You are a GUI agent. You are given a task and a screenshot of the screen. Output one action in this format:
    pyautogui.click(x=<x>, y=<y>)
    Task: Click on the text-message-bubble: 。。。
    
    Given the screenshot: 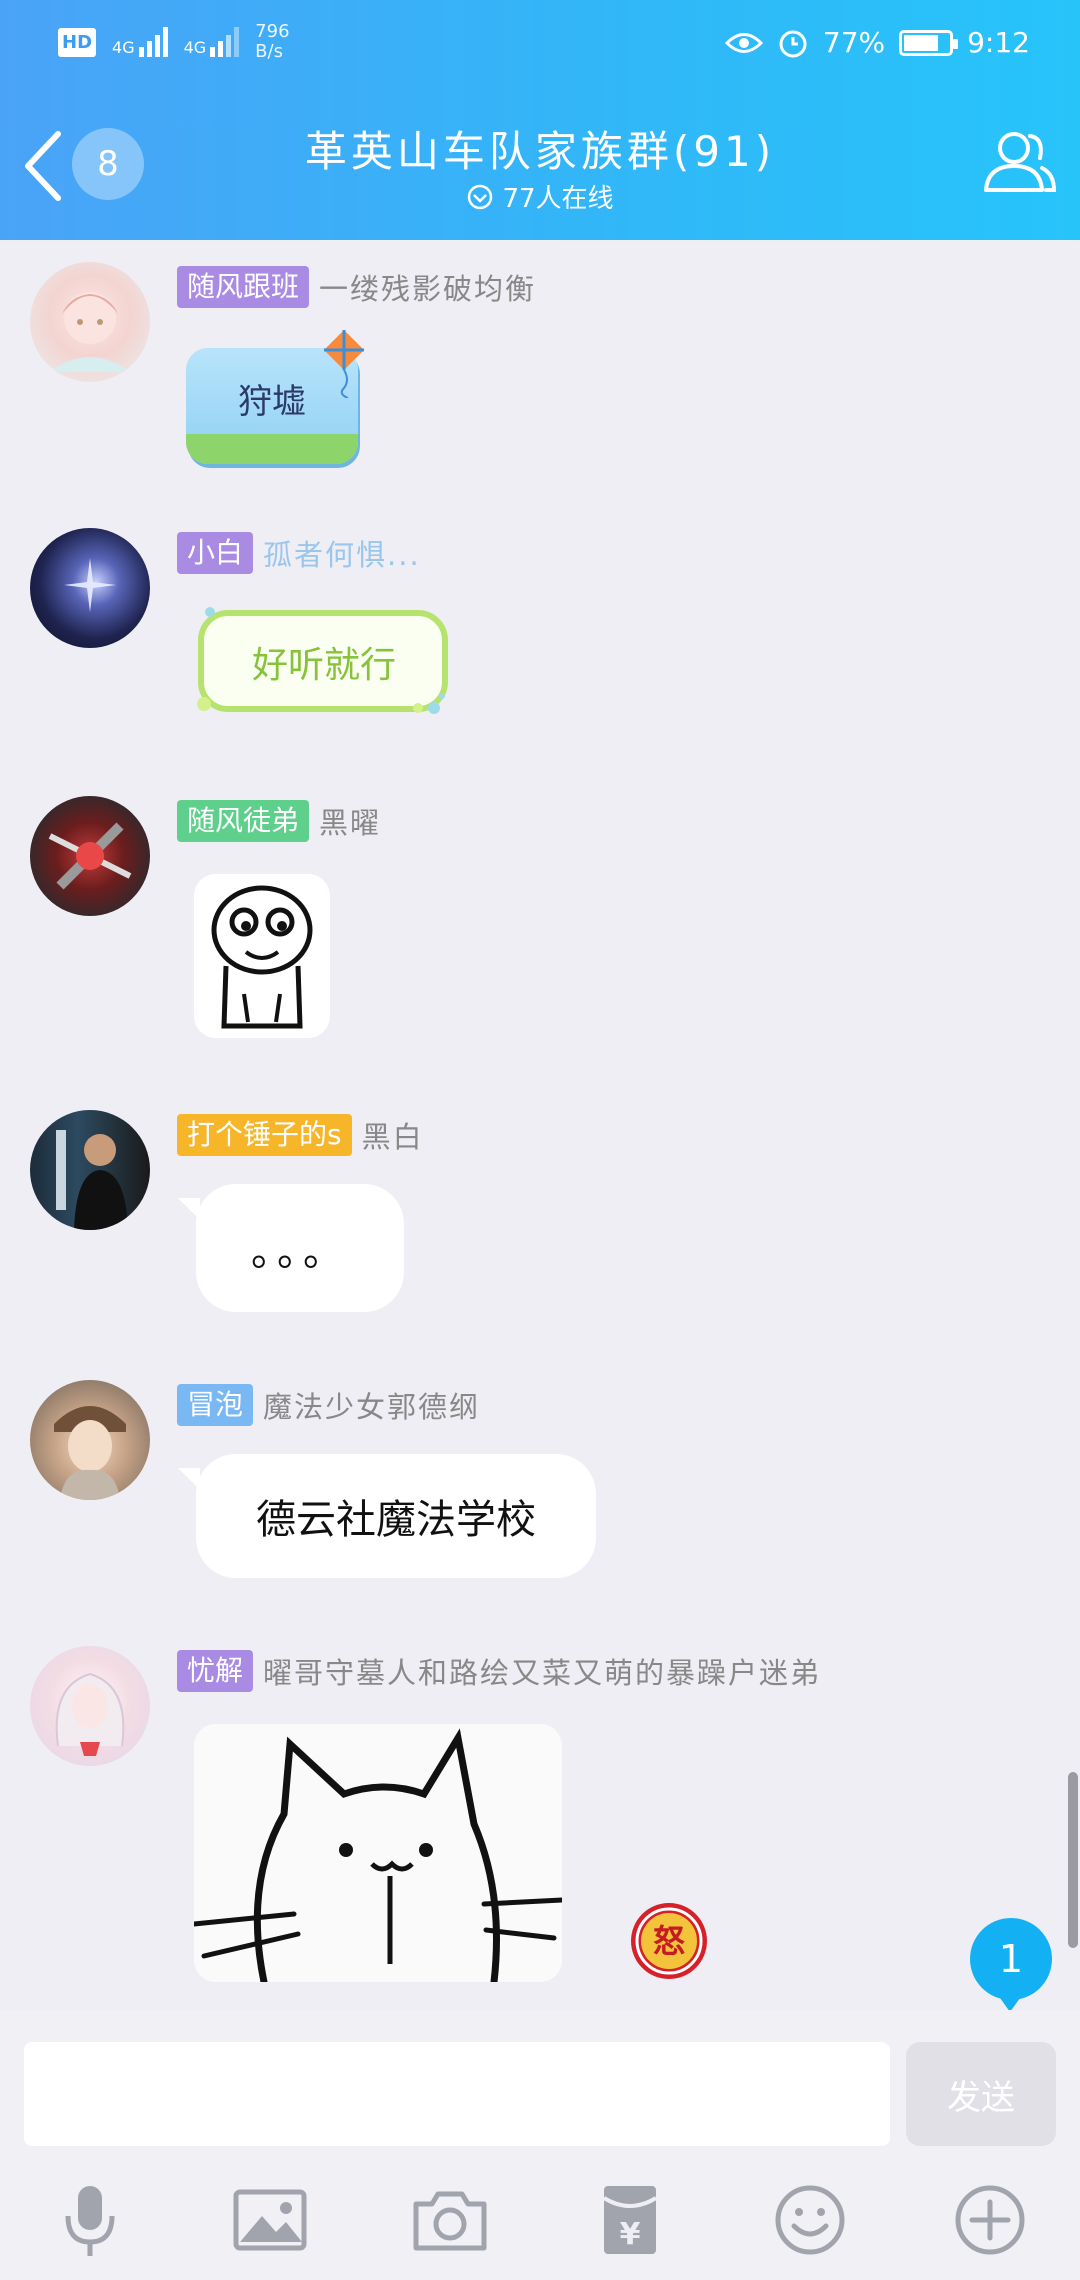 What is the action you would take?
    pyautogui.click(x=291, y=1248)
    